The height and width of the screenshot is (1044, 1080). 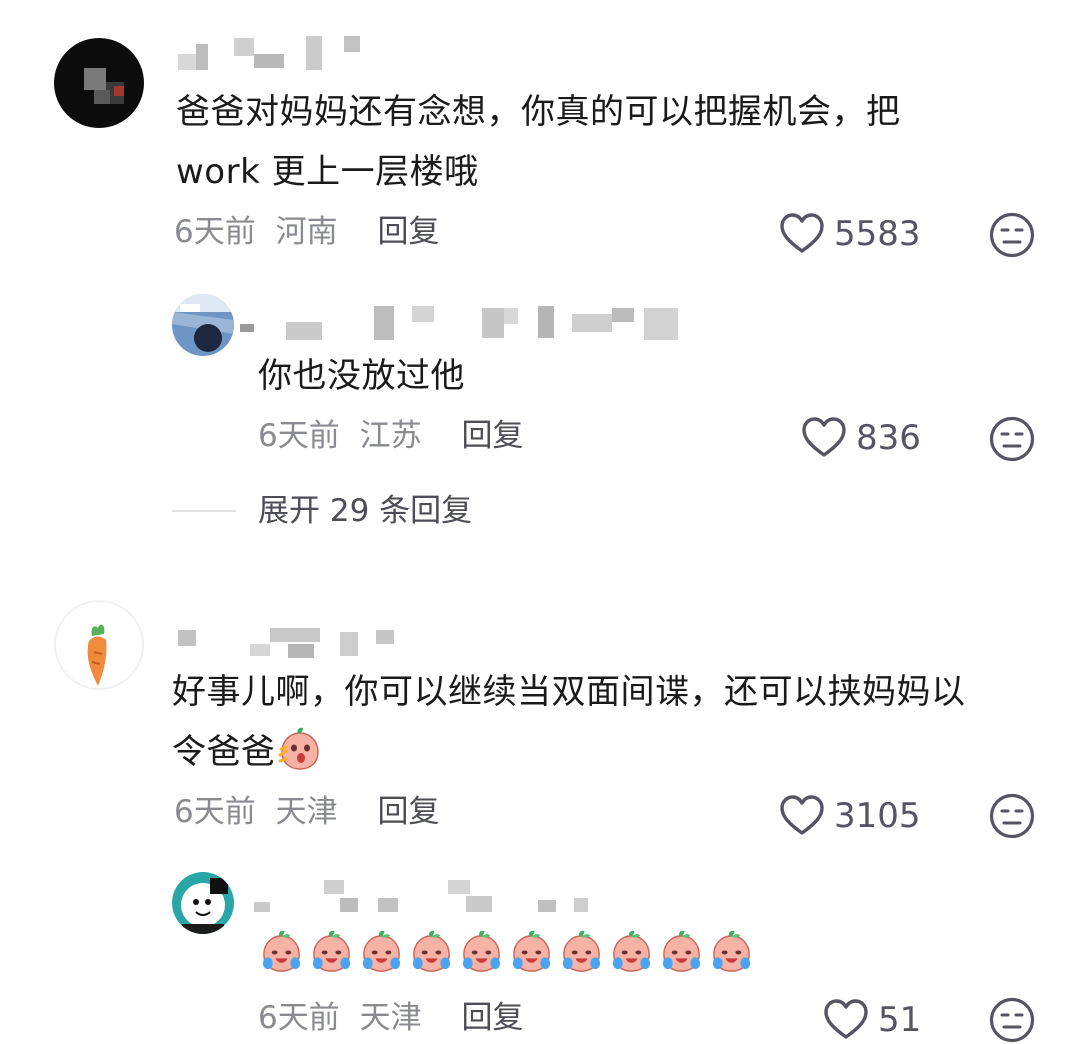 I want to click on comment-meta: 6天前 河南 回复, so click(x=306, y=232).